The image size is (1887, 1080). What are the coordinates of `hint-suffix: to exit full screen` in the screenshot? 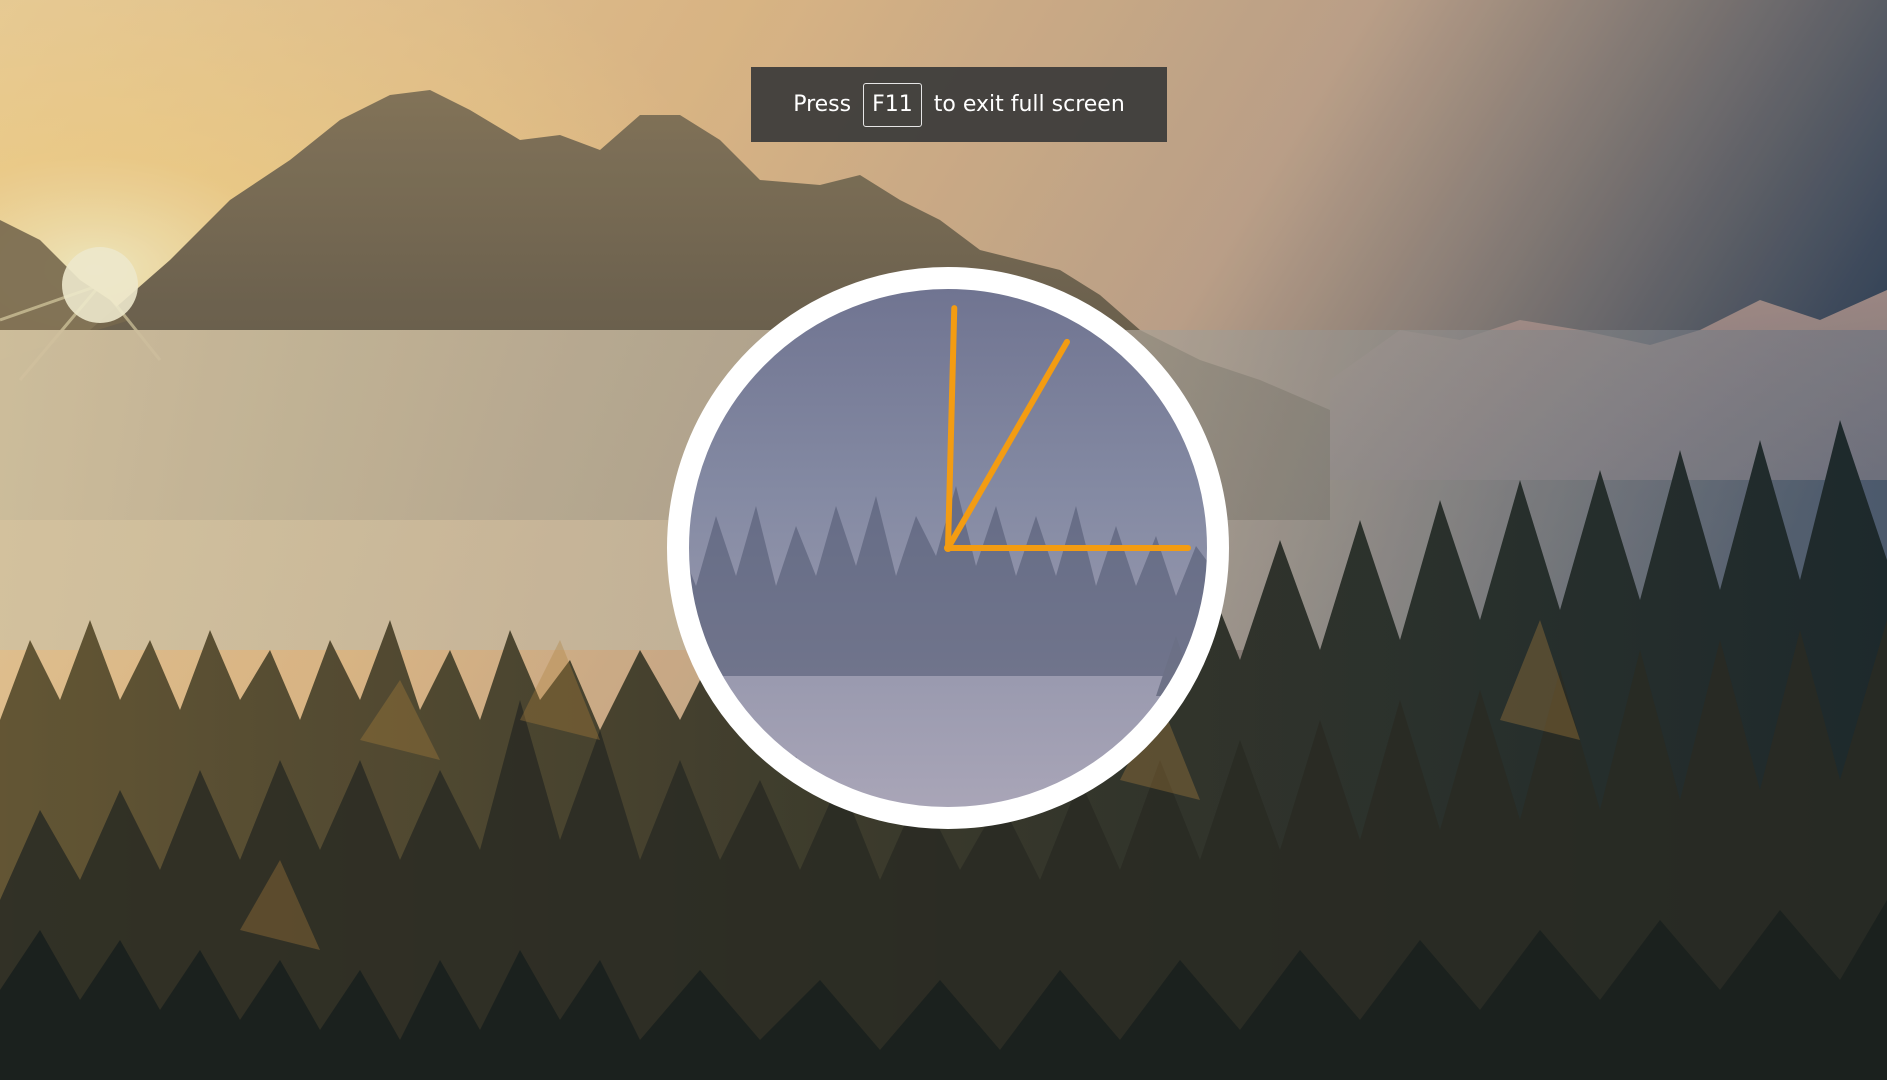 It's located at (1029, 104).